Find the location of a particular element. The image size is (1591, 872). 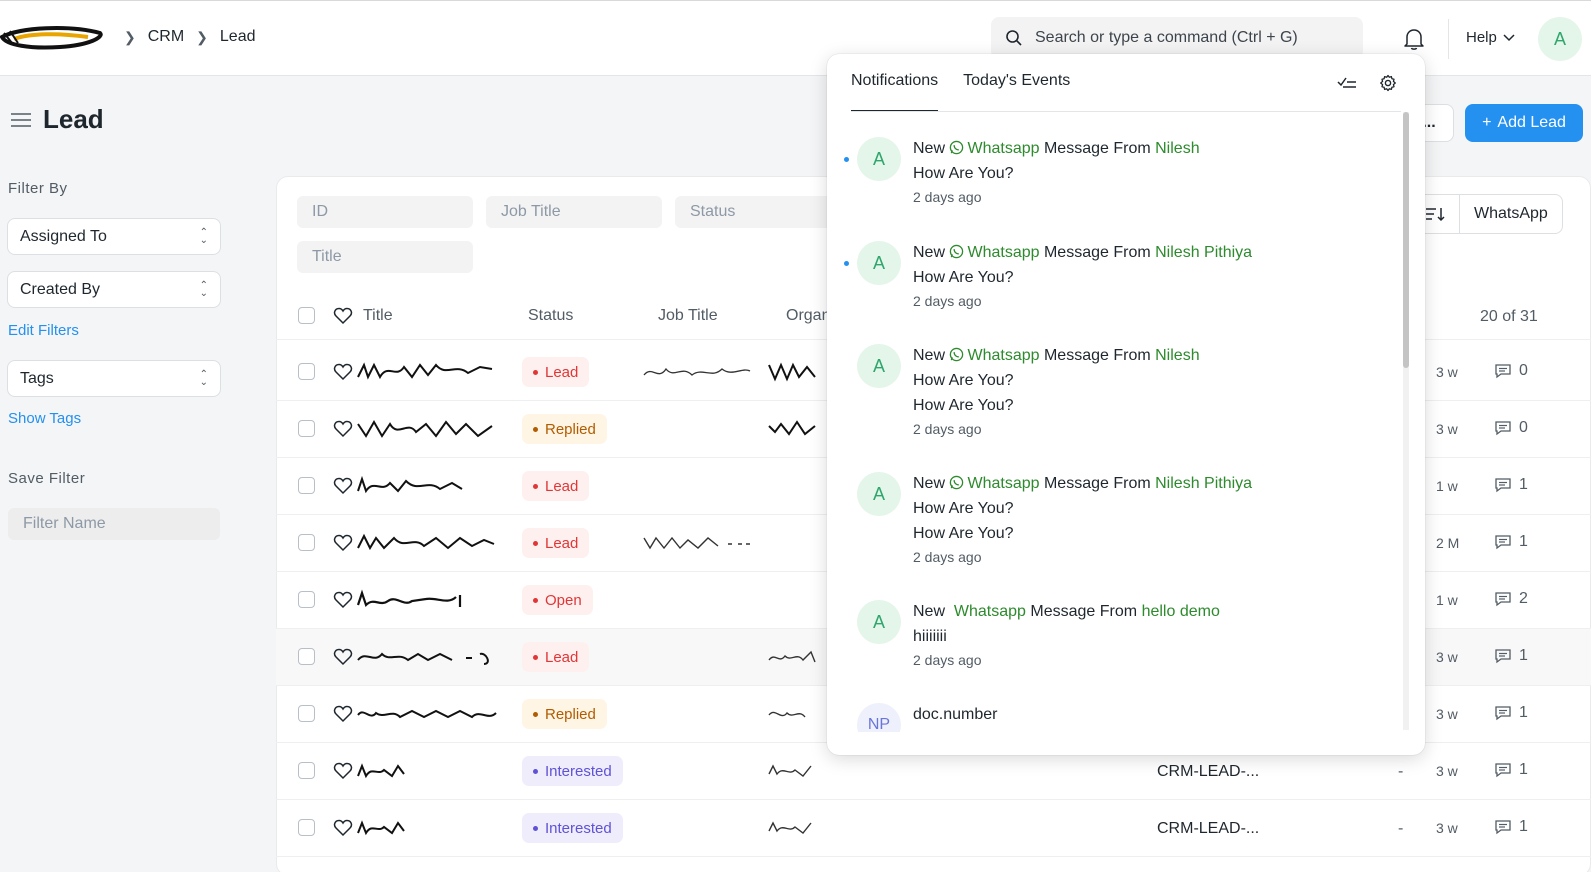

comment-count: 2 is located at coordinates (1511, 599).